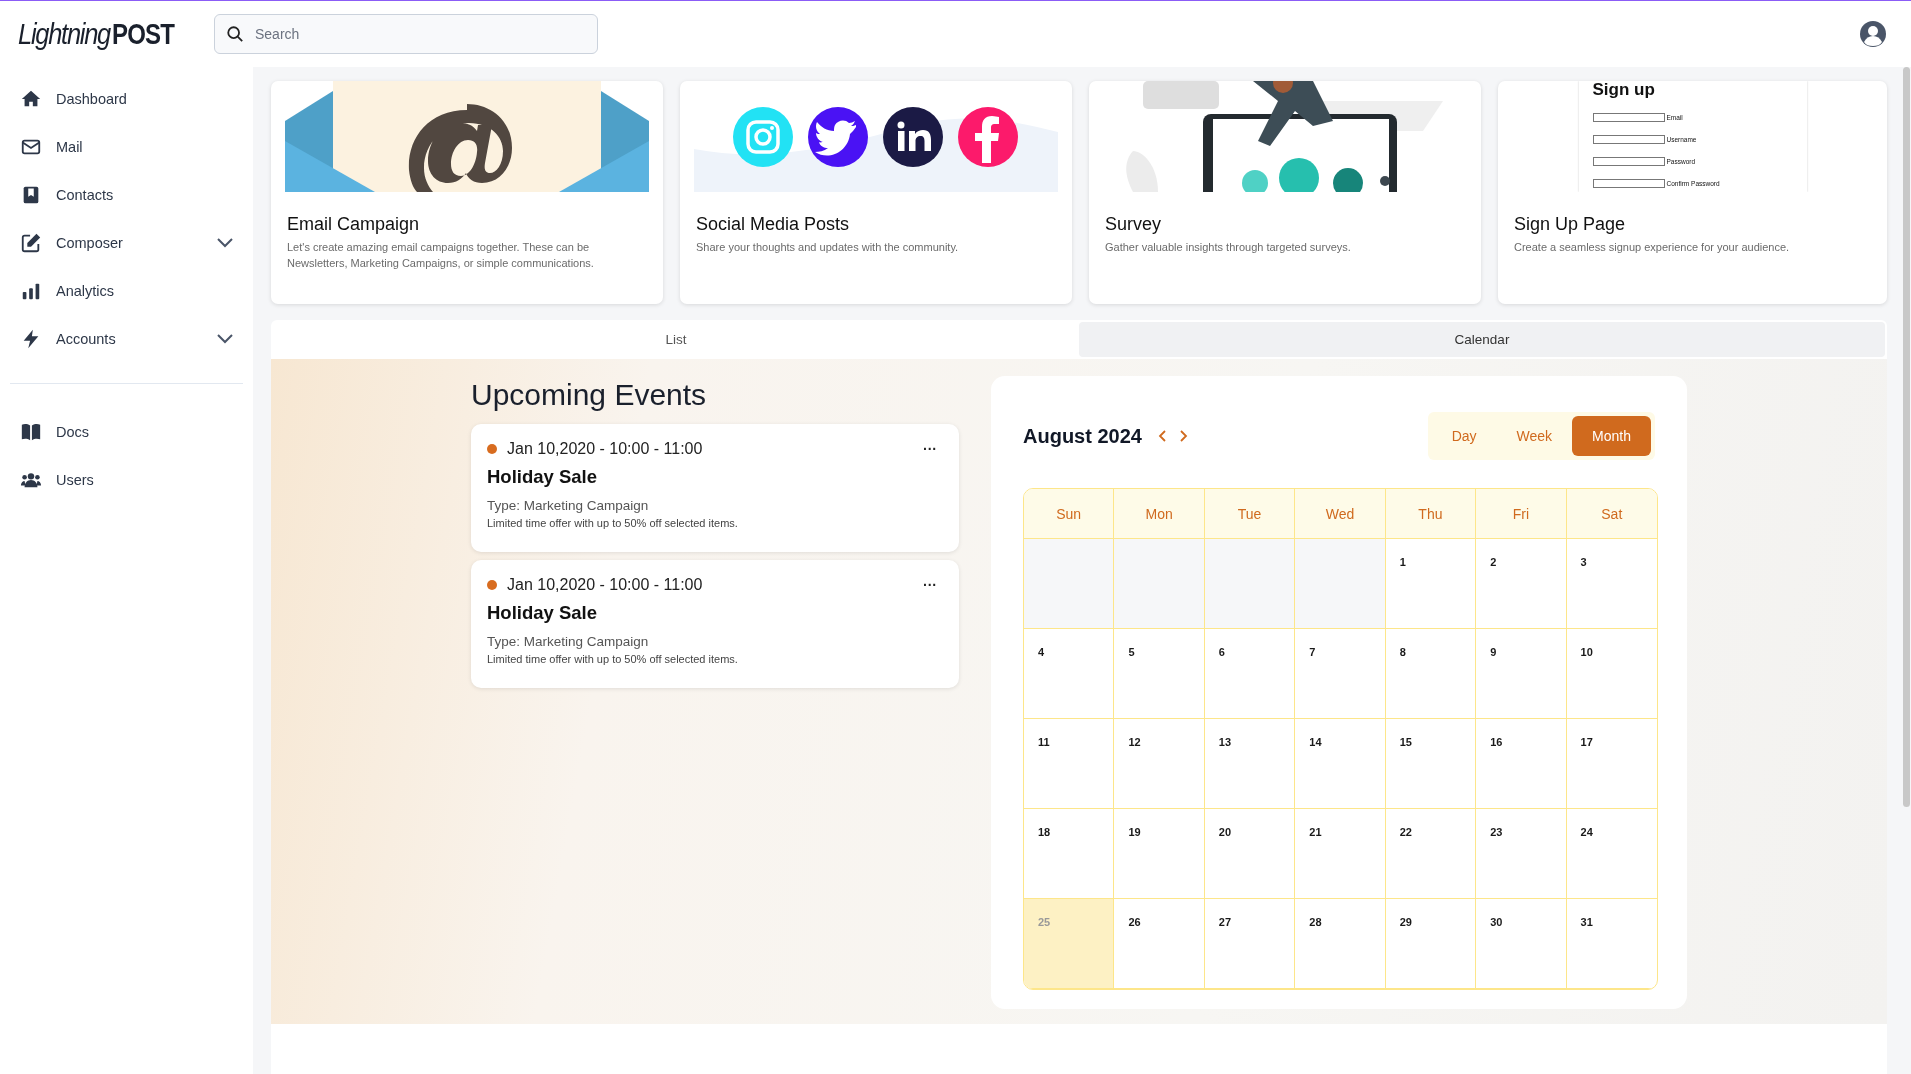 The width and height of the screenshot is (1911, 1074). I want to click on twitter-icon, so click(838, 137).